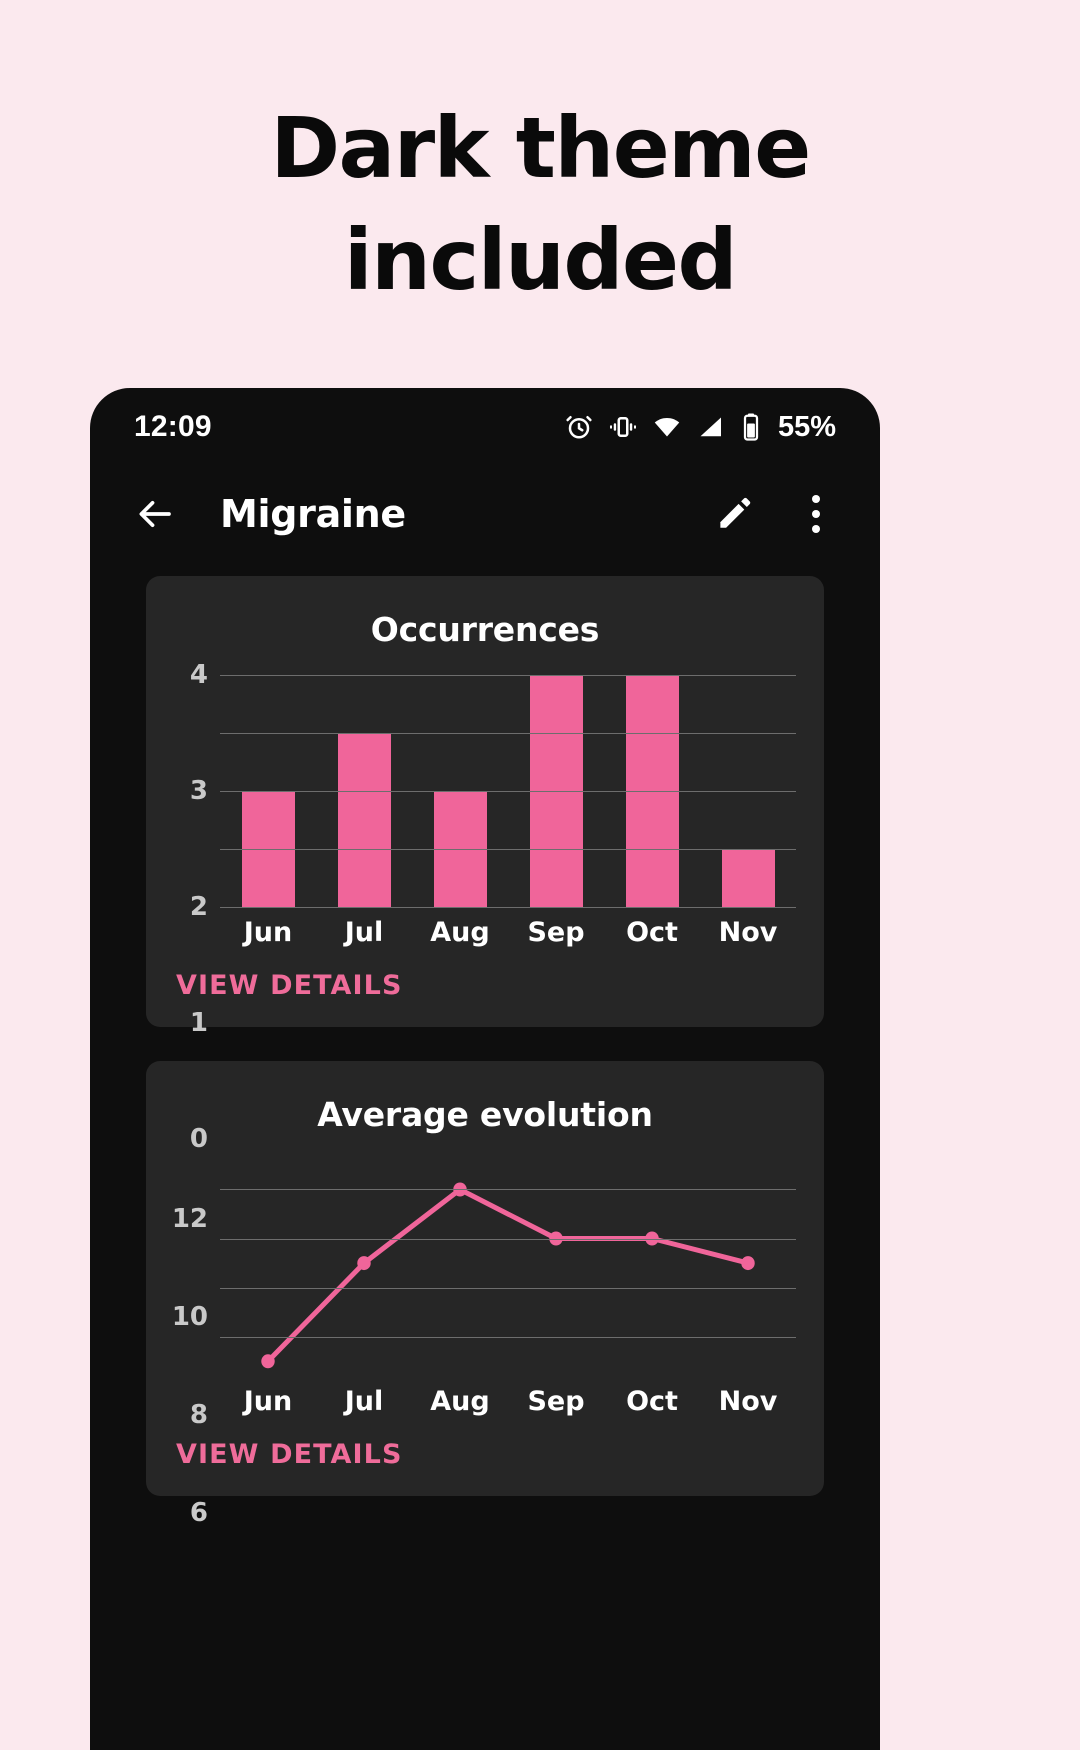  I want to click on grid-line: 2, so click(493, 856).